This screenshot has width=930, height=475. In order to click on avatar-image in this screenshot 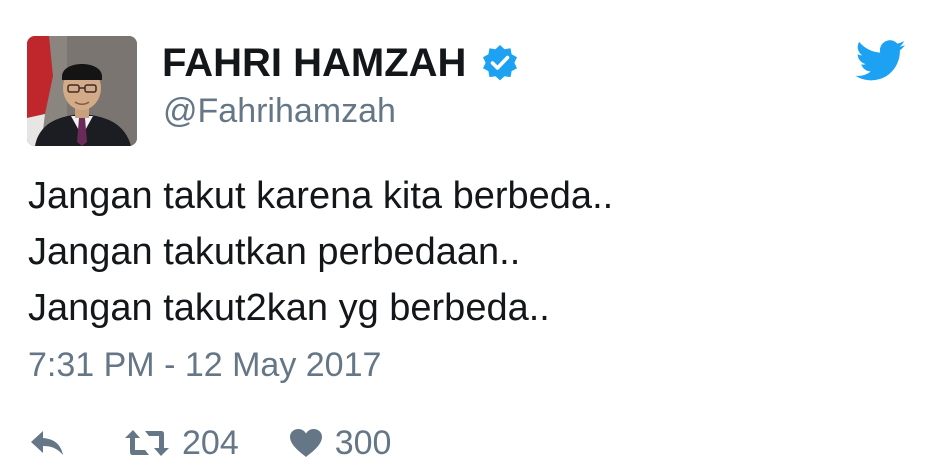, I will do `click(82, 91)`.